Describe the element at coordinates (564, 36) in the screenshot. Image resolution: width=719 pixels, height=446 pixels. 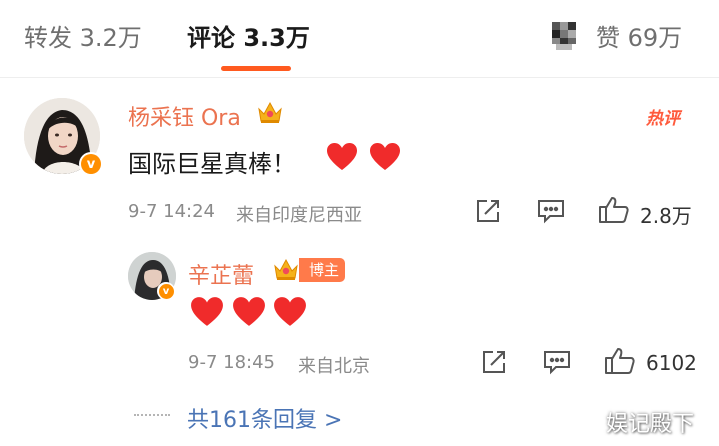
I see `pixelated-icon` at that location.